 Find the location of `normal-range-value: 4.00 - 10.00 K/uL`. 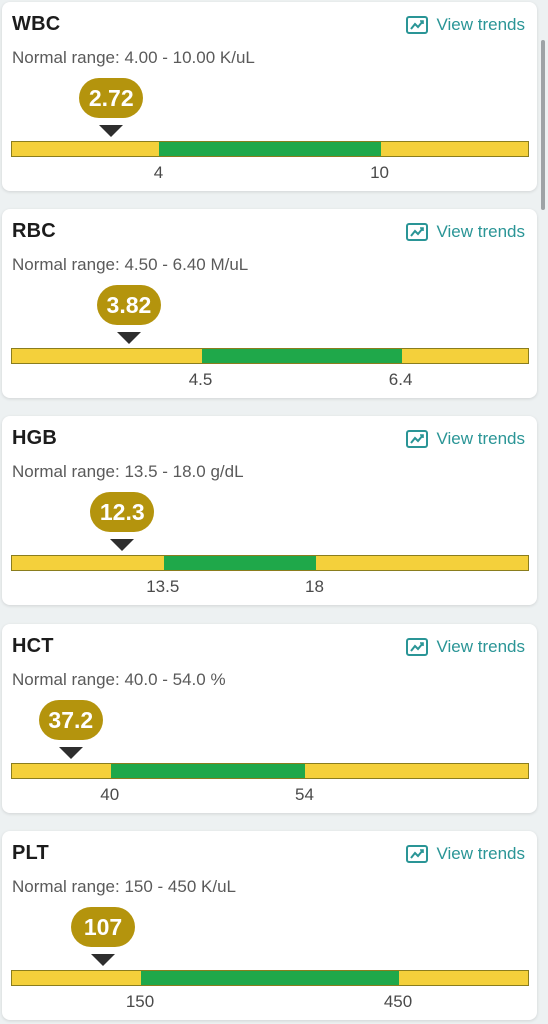

normal-range-value: 4.00 - 10.00 K/uL is located at coordinates (189, 57).